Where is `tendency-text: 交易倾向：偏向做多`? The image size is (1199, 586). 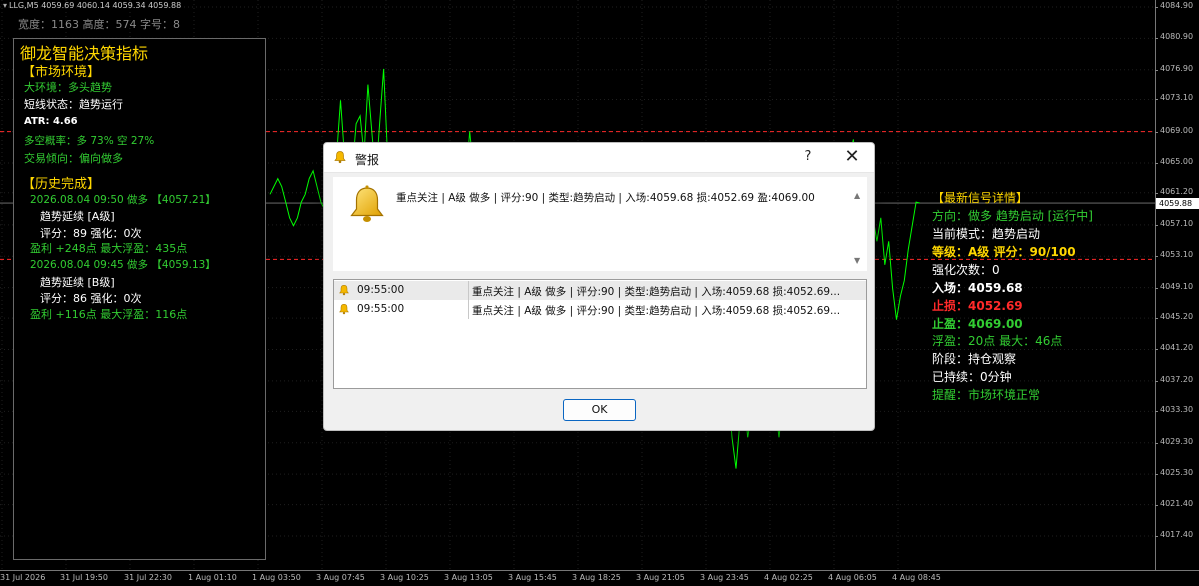 tendency-text: 交易倾向：偏向做多 is located at coordinates (73, 158).